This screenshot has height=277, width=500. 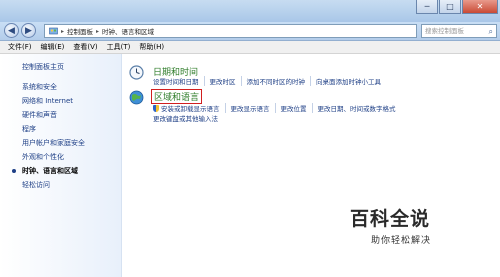 What do you see at coordinates (250, 47) in the screenshot?
I see `menu-bar: 文件(F) 编辑(E) 查看(V) 工具(T) 帮助(H)` at bounding box center [250, 47].